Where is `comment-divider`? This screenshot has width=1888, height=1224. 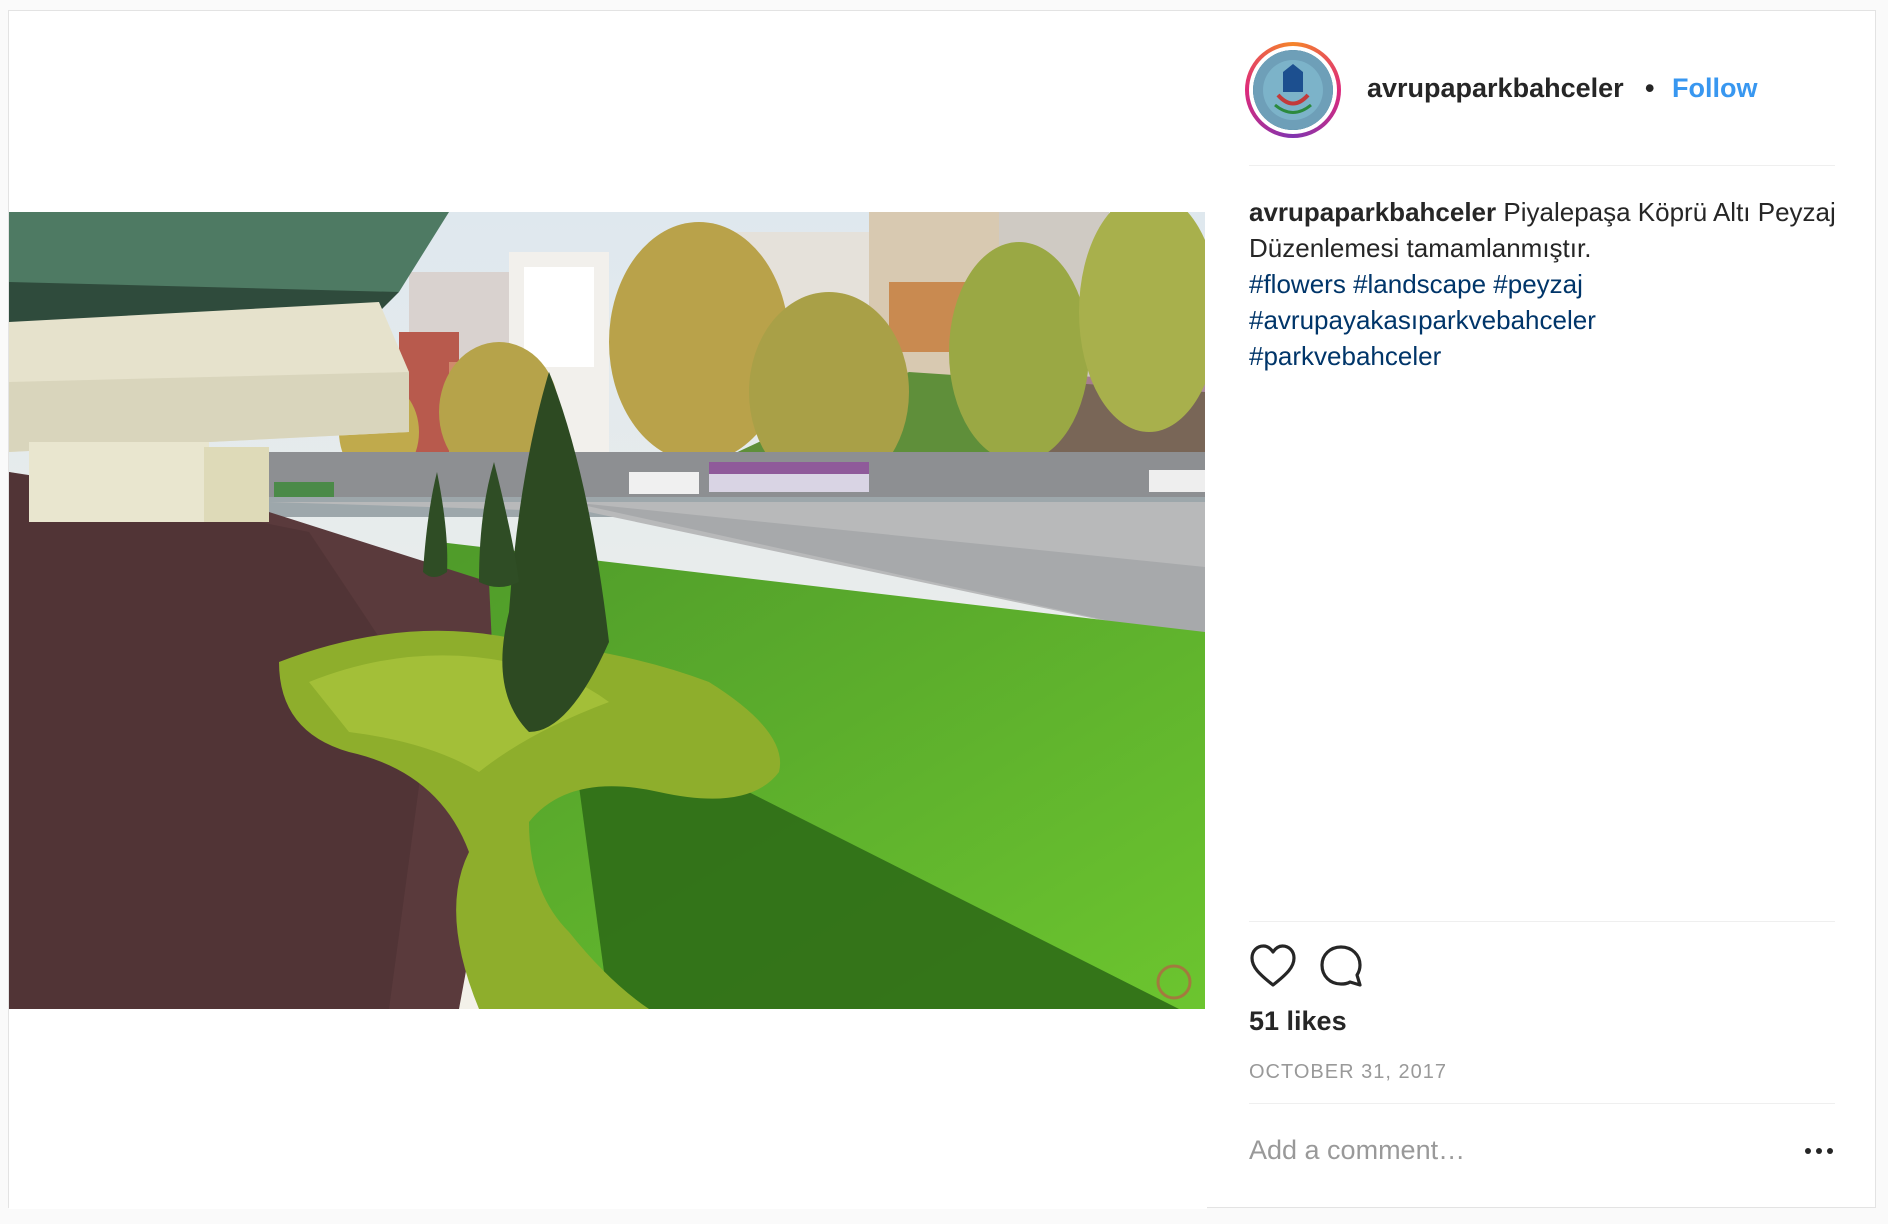
comment-divider is located at coordinates (1542, 1103).